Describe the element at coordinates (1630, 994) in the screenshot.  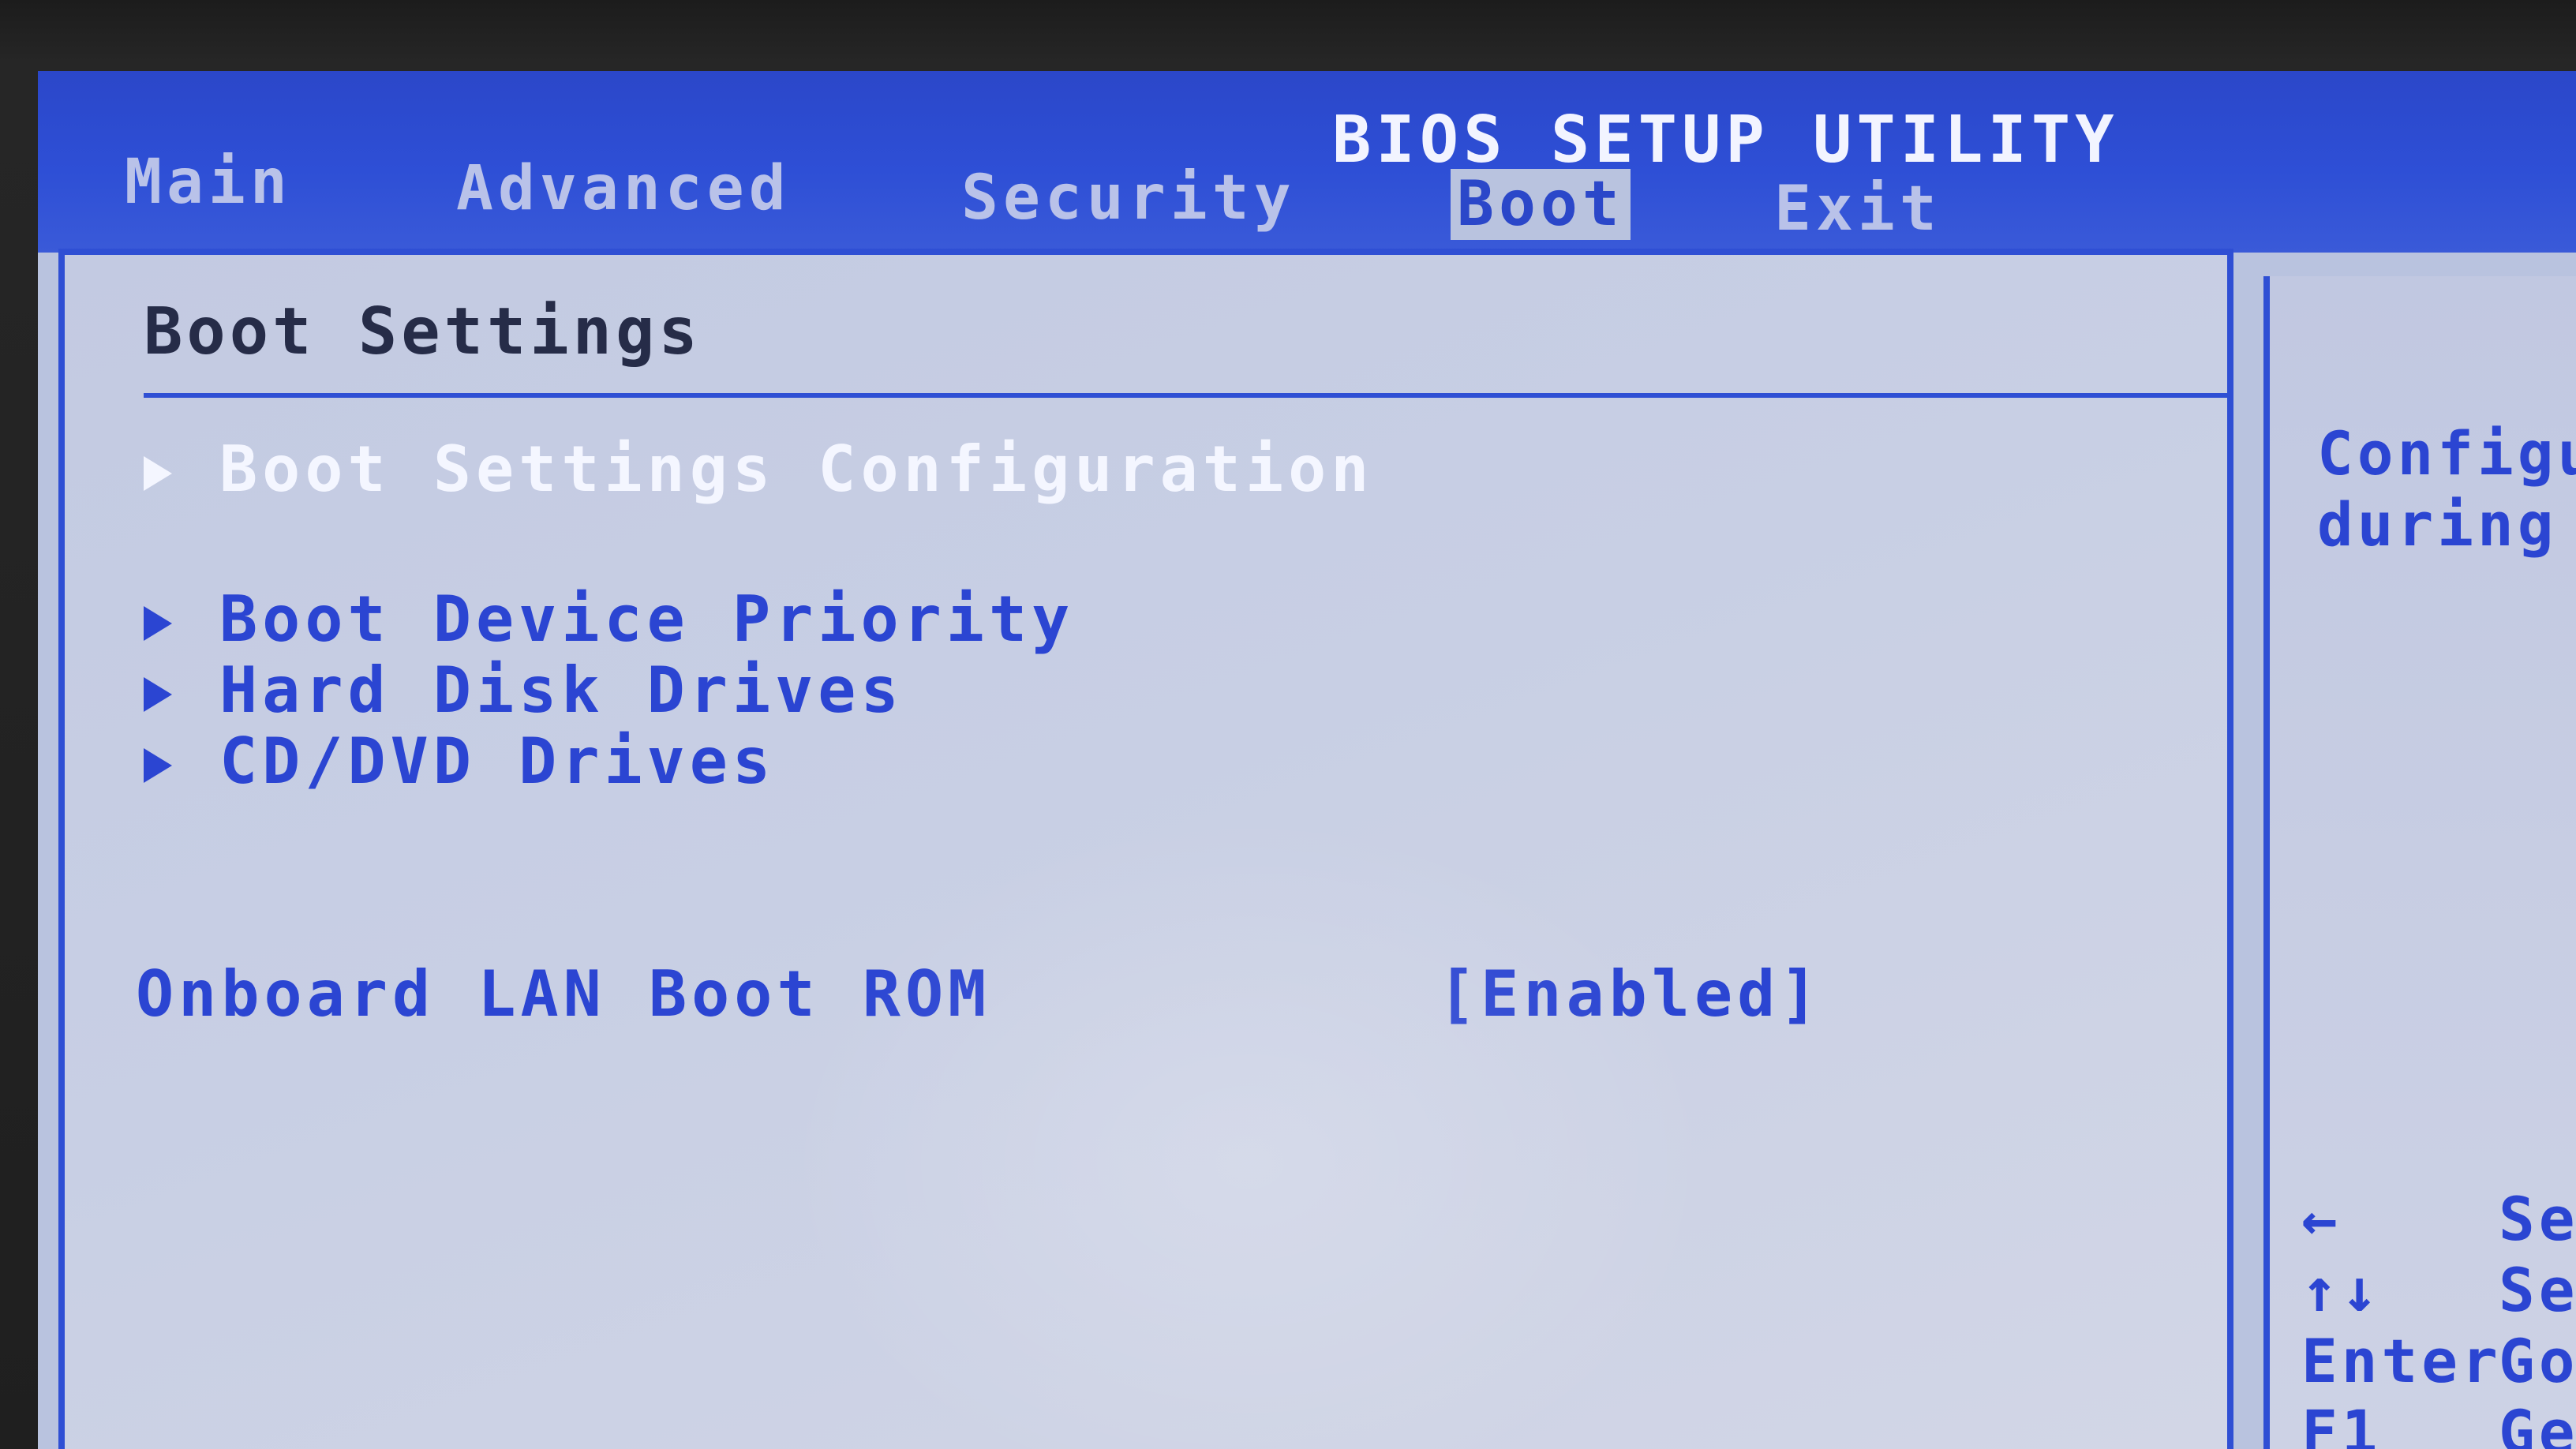
I see `onboard-lan-boot-rom-value: [Enabled]` at that location.